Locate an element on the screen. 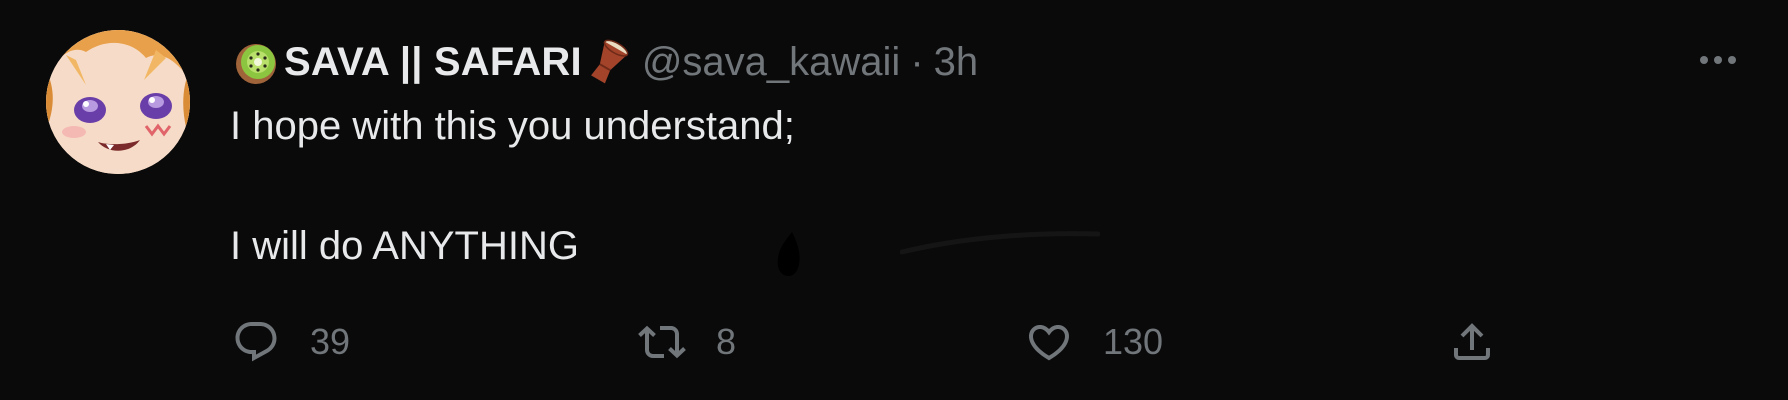 The width and height of the screenshot is (1788, 400). like-button: 130 is located at coordinates (1094, 342).